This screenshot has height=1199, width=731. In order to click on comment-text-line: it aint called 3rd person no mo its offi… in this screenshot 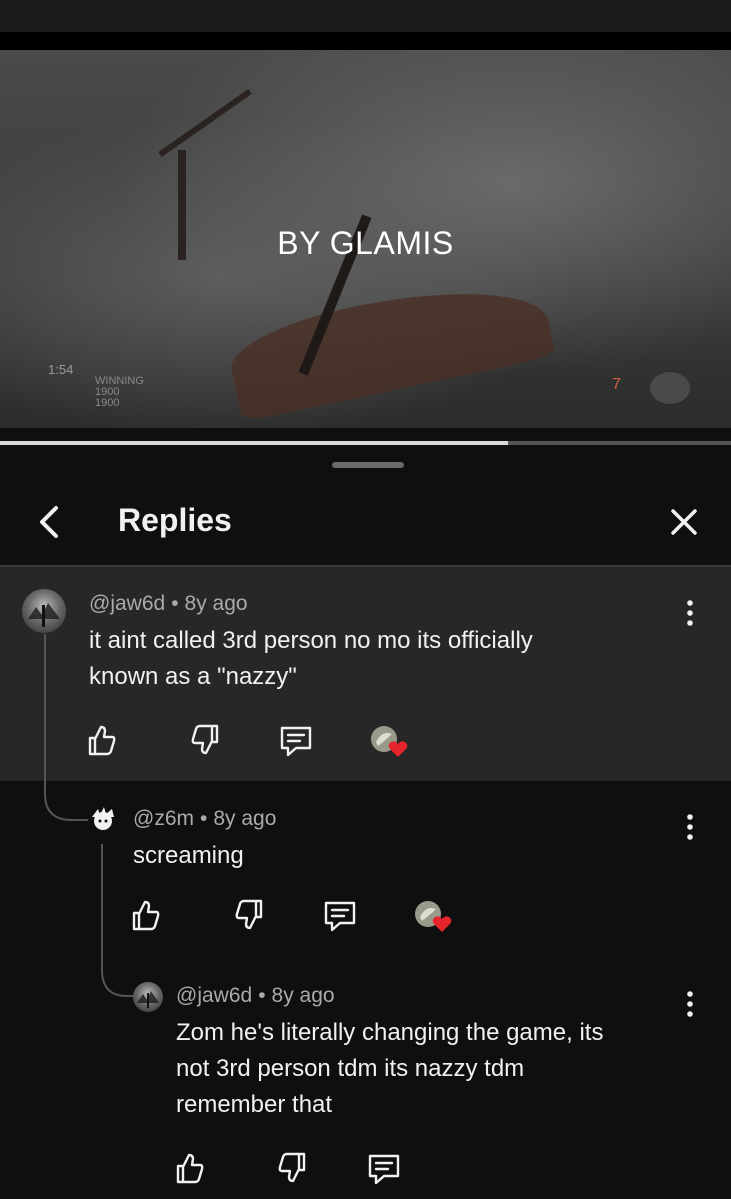, I will do `click(311, 640)`.